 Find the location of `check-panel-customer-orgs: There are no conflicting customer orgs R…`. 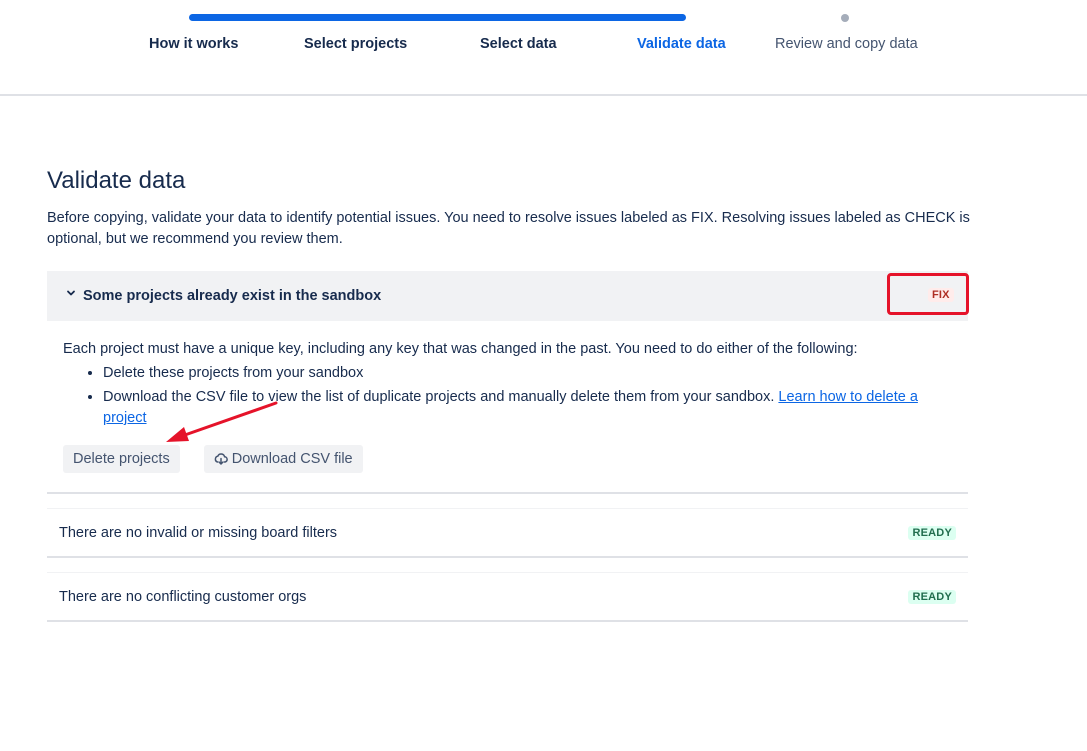

check-panel-customer-orgs: There are no conflicting customer orgs R… is located at coordinates (507, 597).